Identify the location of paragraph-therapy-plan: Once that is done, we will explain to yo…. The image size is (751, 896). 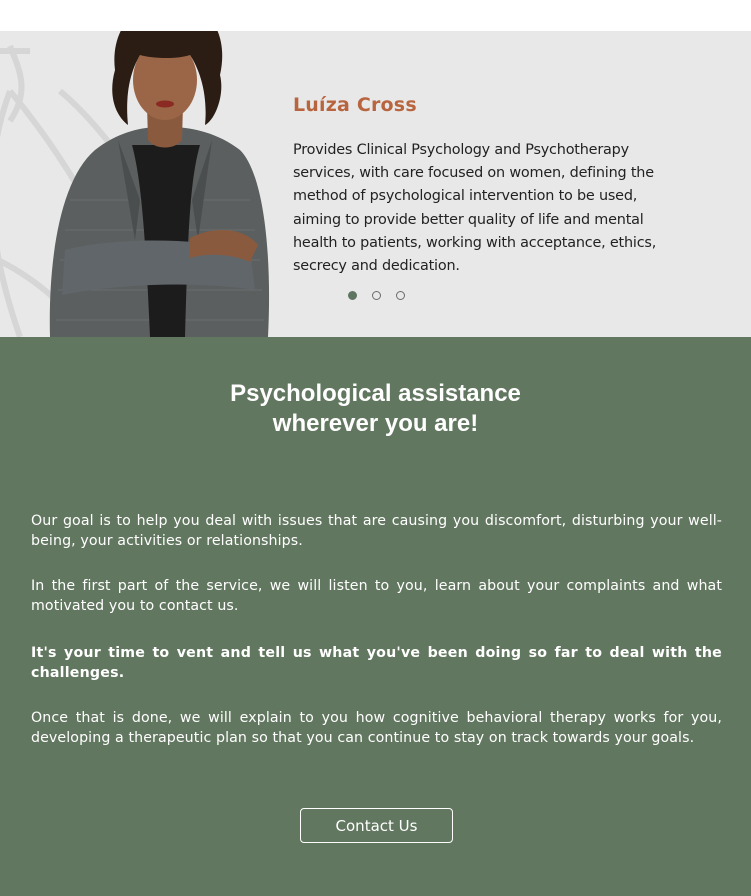
(376, 728).